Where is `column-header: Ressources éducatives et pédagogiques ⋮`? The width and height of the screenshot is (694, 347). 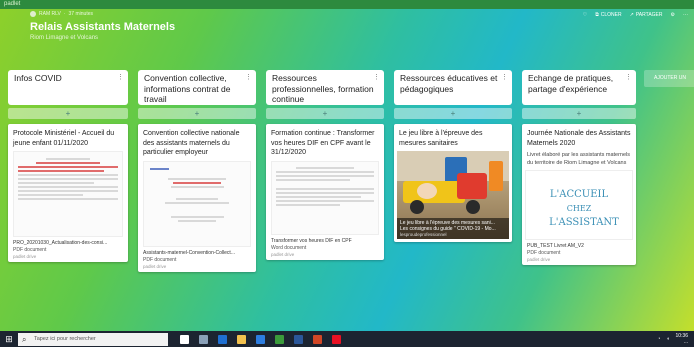
column-header: Ressources éducatives et pédagogiques ⋮ is located at coordinates (453, 87).